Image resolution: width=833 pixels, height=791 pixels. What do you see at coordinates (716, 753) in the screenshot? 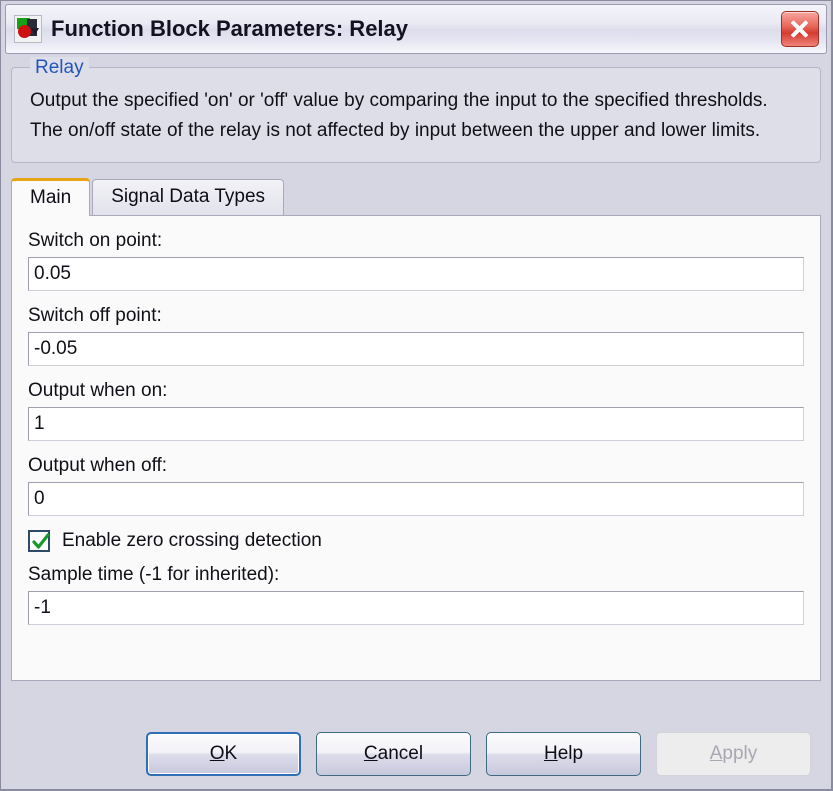
I see `apply-button-mnemonic: A` at bounding box center [716, 753].